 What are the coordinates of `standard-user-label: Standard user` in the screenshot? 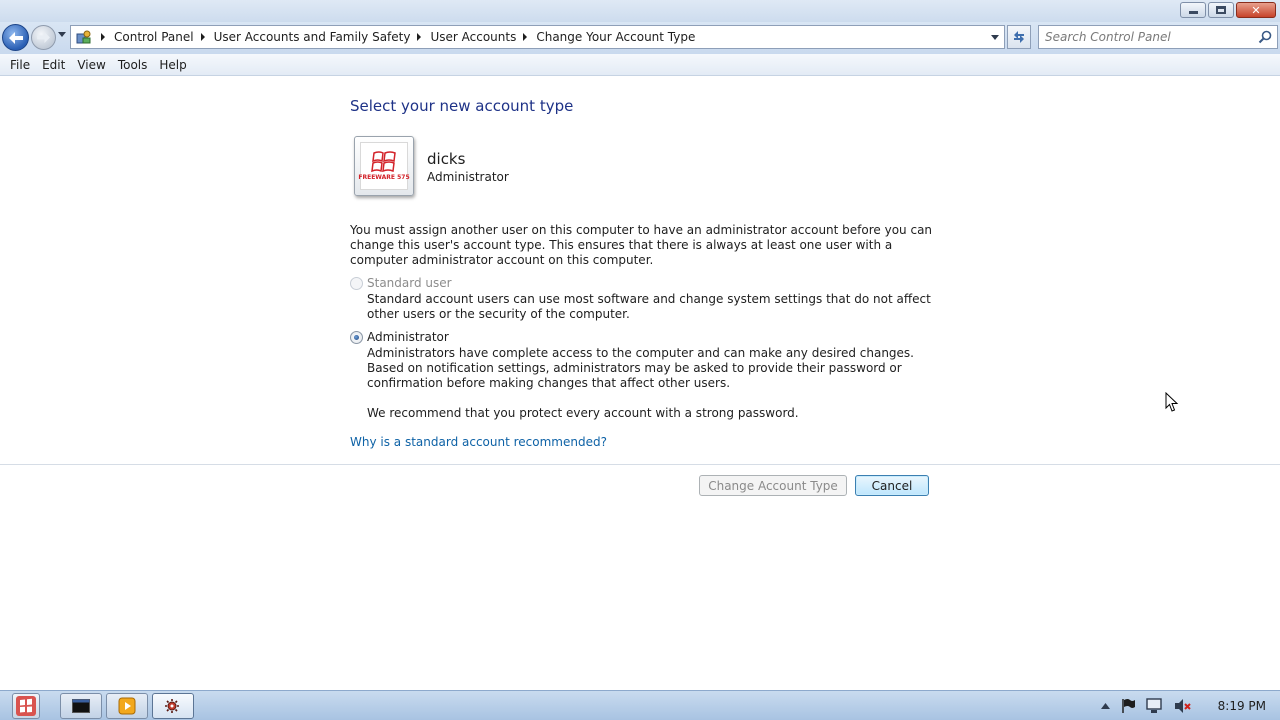 It's located at (409, 283).